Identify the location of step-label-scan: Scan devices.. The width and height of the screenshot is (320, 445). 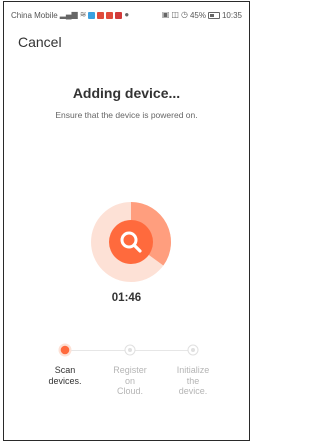
(65, 375).